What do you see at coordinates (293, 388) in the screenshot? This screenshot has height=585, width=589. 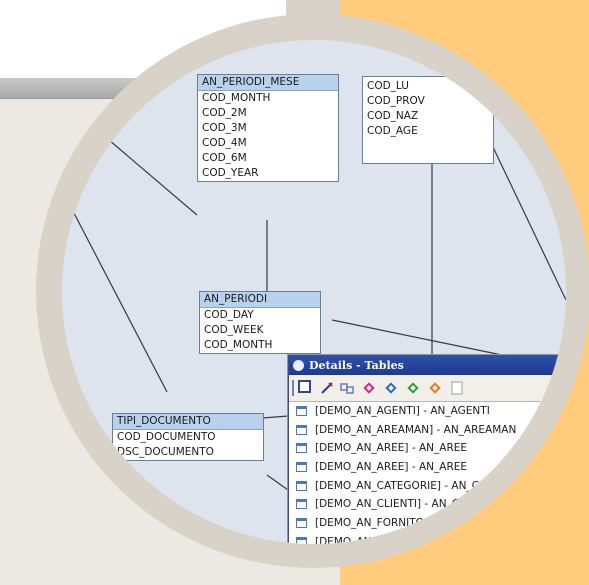 I see `toolbar-grip` at bounding box center [293, 388].